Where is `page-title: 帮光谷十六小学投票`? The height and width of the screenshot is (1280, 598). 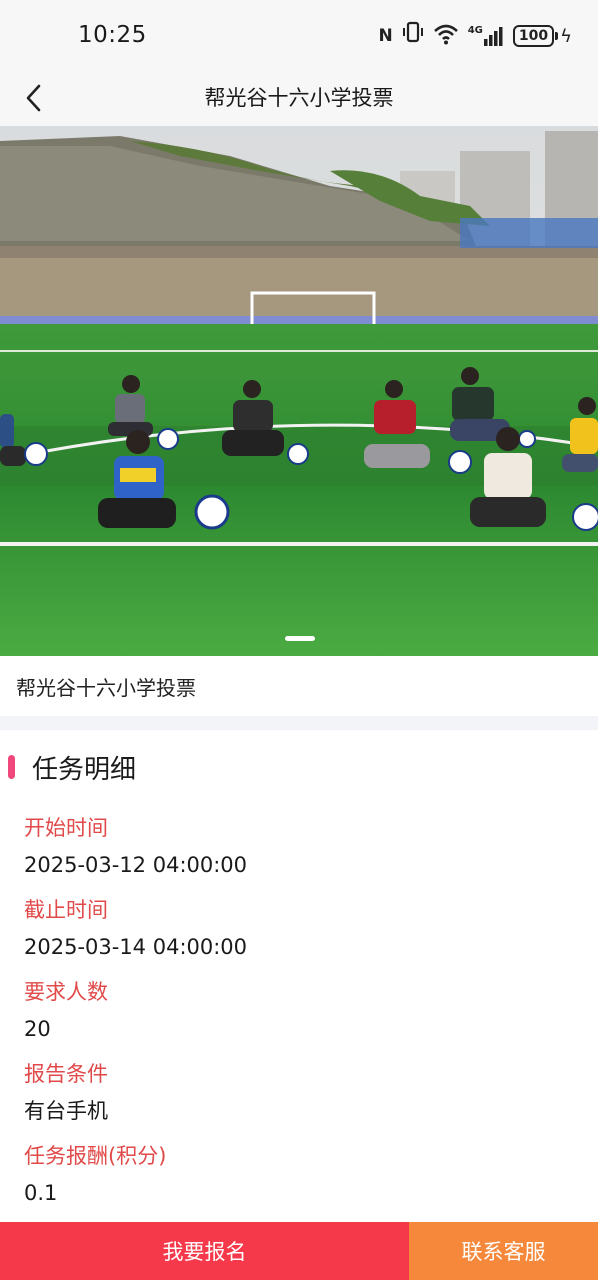
page-title: 帮光谷十六小学投票 is located at coordinates (299, 98).